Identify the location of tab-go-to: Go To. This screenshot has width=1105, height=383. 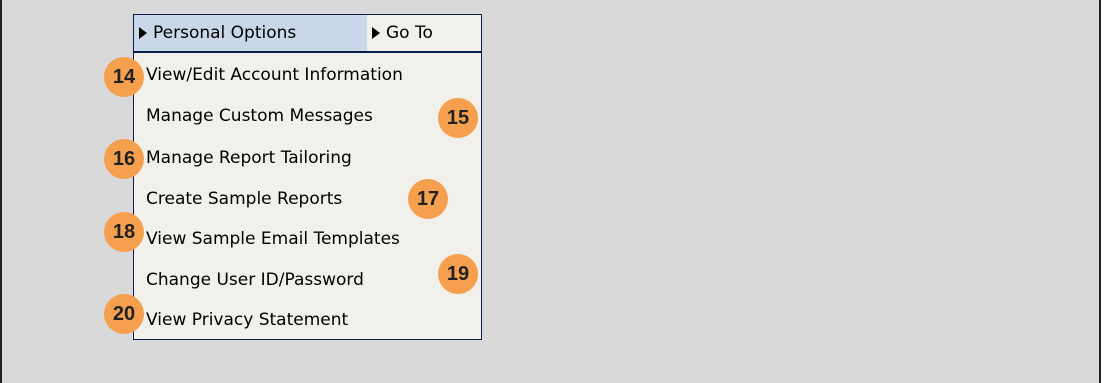
(424, 33).